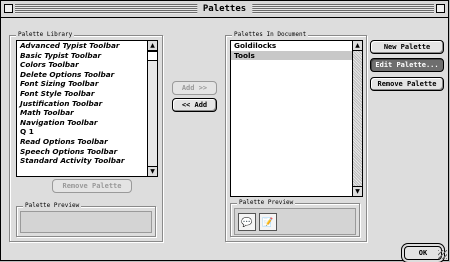 The image size is (450, 262). I want to click on document-palettes-scrollbar: ▲ ▼, so click(357, 118).